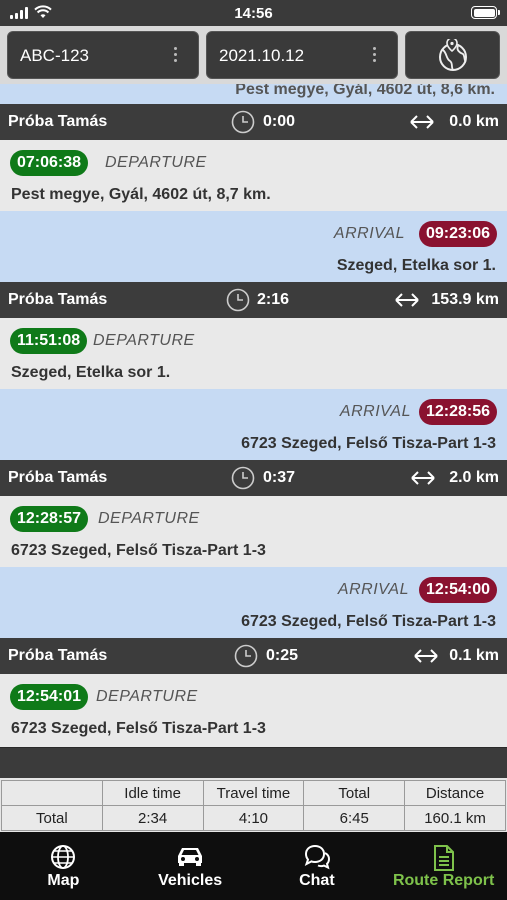 This screenshot has height=900, width=507. What do you see at coordinates (190, 880) in the screenshot?
I see `tab-vehicles-label: Vehicles` at bounding box center [190, 880].